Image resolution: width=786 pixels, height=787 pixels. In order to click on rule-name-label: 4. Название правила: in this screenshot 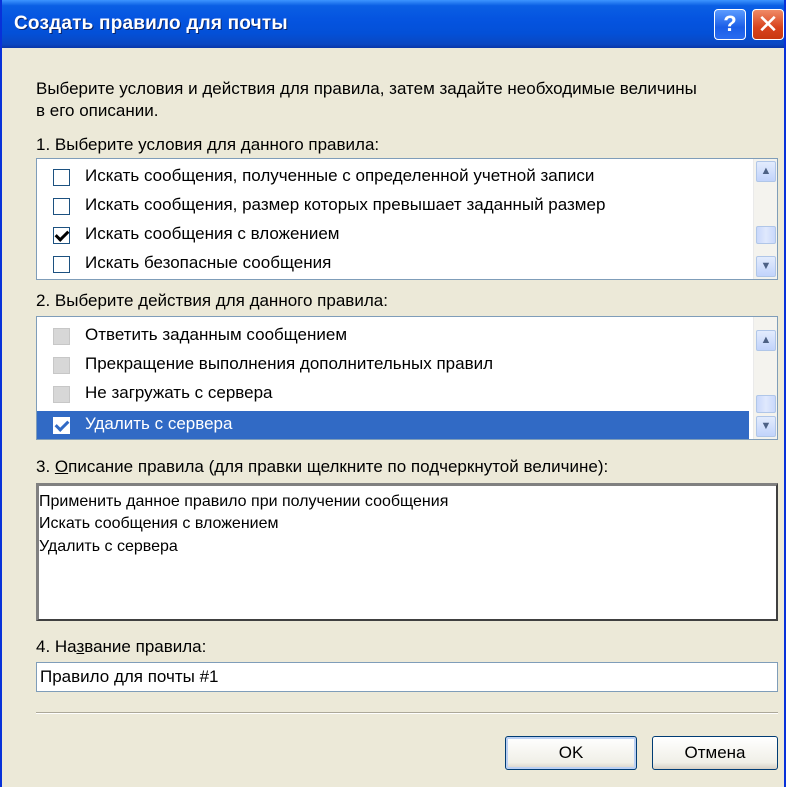, I will do `click(121, 646)`.